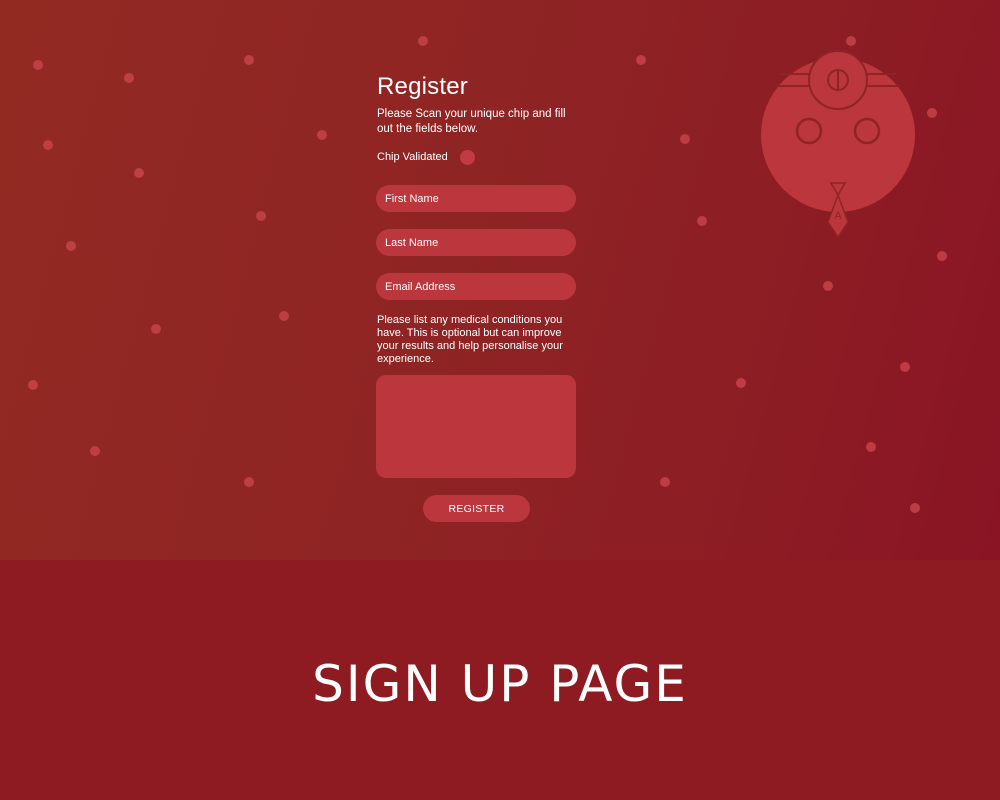 The image size is (1000, 800). Describe the element at coordinates (476, 286) in the screenshot. I see `email-input` at that location.